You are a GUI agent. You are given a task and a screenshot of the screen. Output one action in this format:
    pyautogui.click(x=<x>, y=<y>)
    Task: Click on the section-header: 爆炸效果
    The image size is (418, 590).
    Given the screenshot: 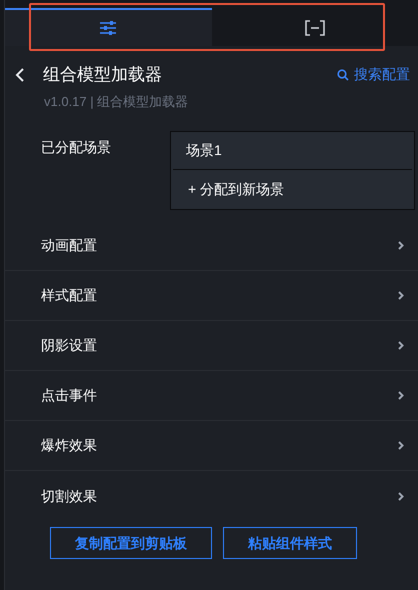 What is the action you would take?
    pyautogui.click(x=211, y=446)
    